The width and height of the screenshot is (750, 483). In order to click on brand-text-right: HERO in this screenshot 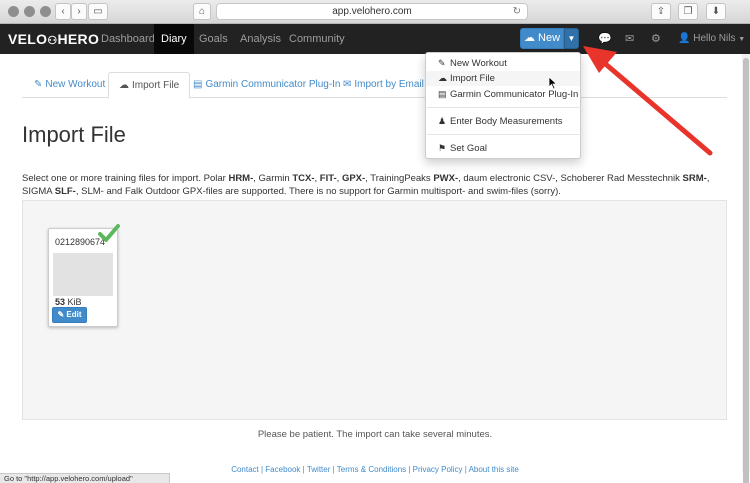, I will do `click(78, 39)`.